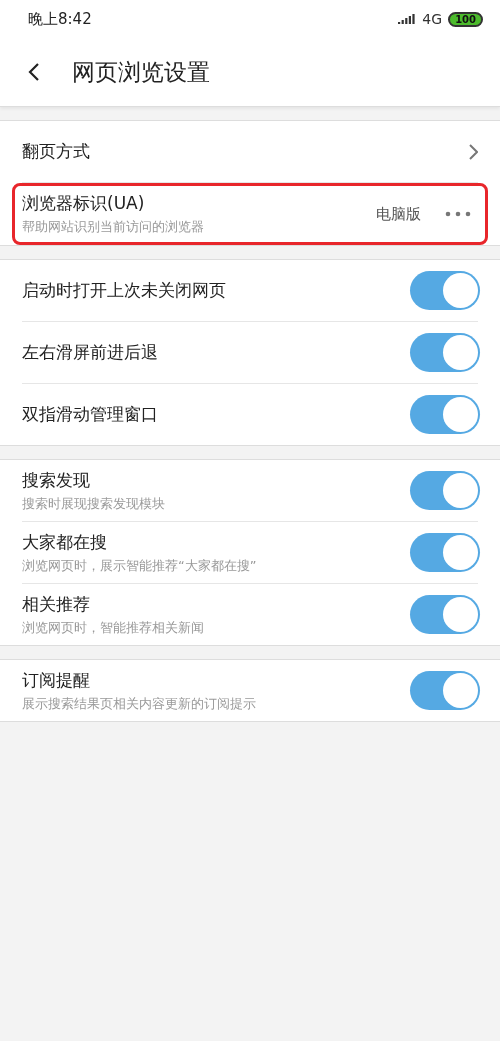 This screenshot has width=500, height=1041. I want to click on setting-label: 翻页方式, so click(56, 151).